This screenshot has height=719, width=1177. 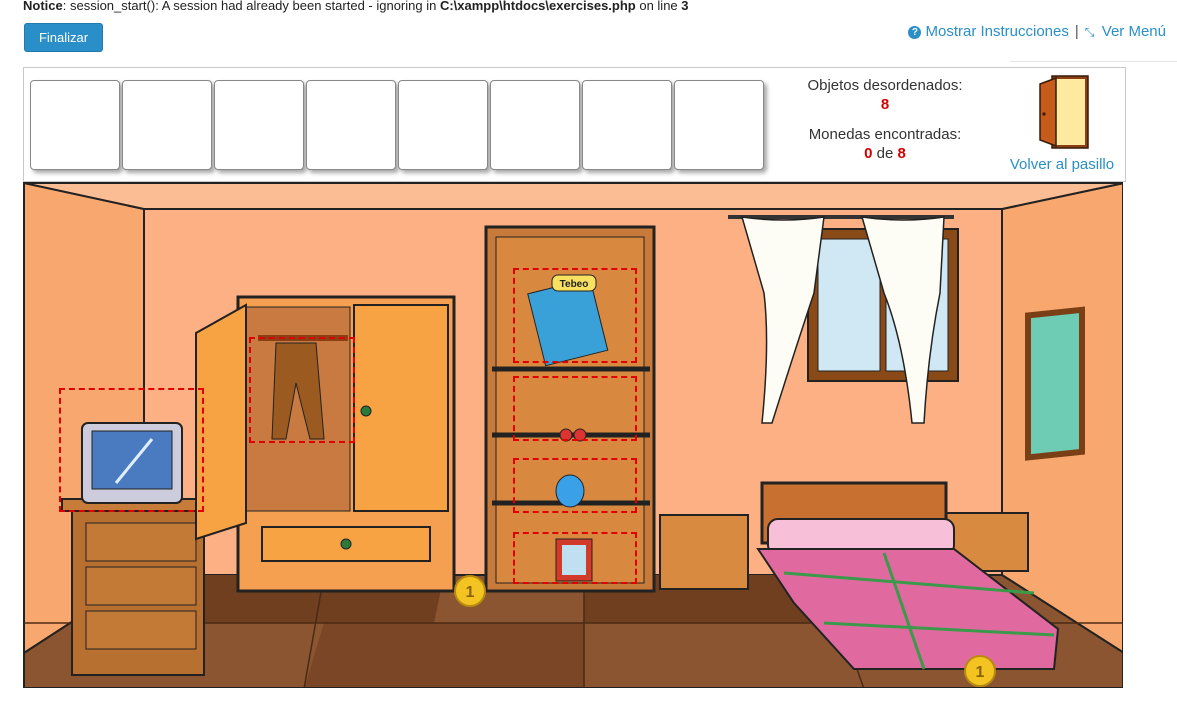 What do you see at coordinates (885, 134) in the screenshot?
I see `coins-label: Monedas encontradas:` at bounding box center [885, 134].